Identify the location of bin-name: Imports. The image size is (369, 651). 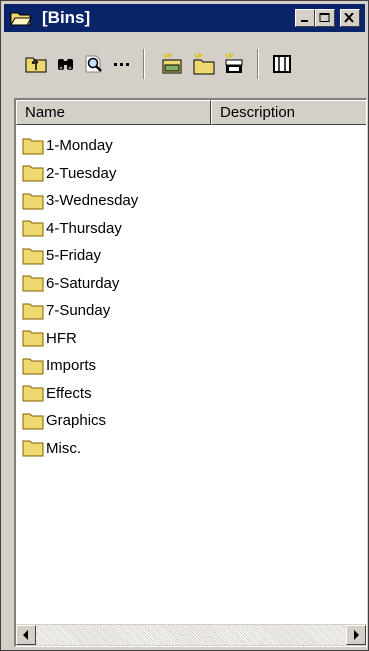
(71, 366).